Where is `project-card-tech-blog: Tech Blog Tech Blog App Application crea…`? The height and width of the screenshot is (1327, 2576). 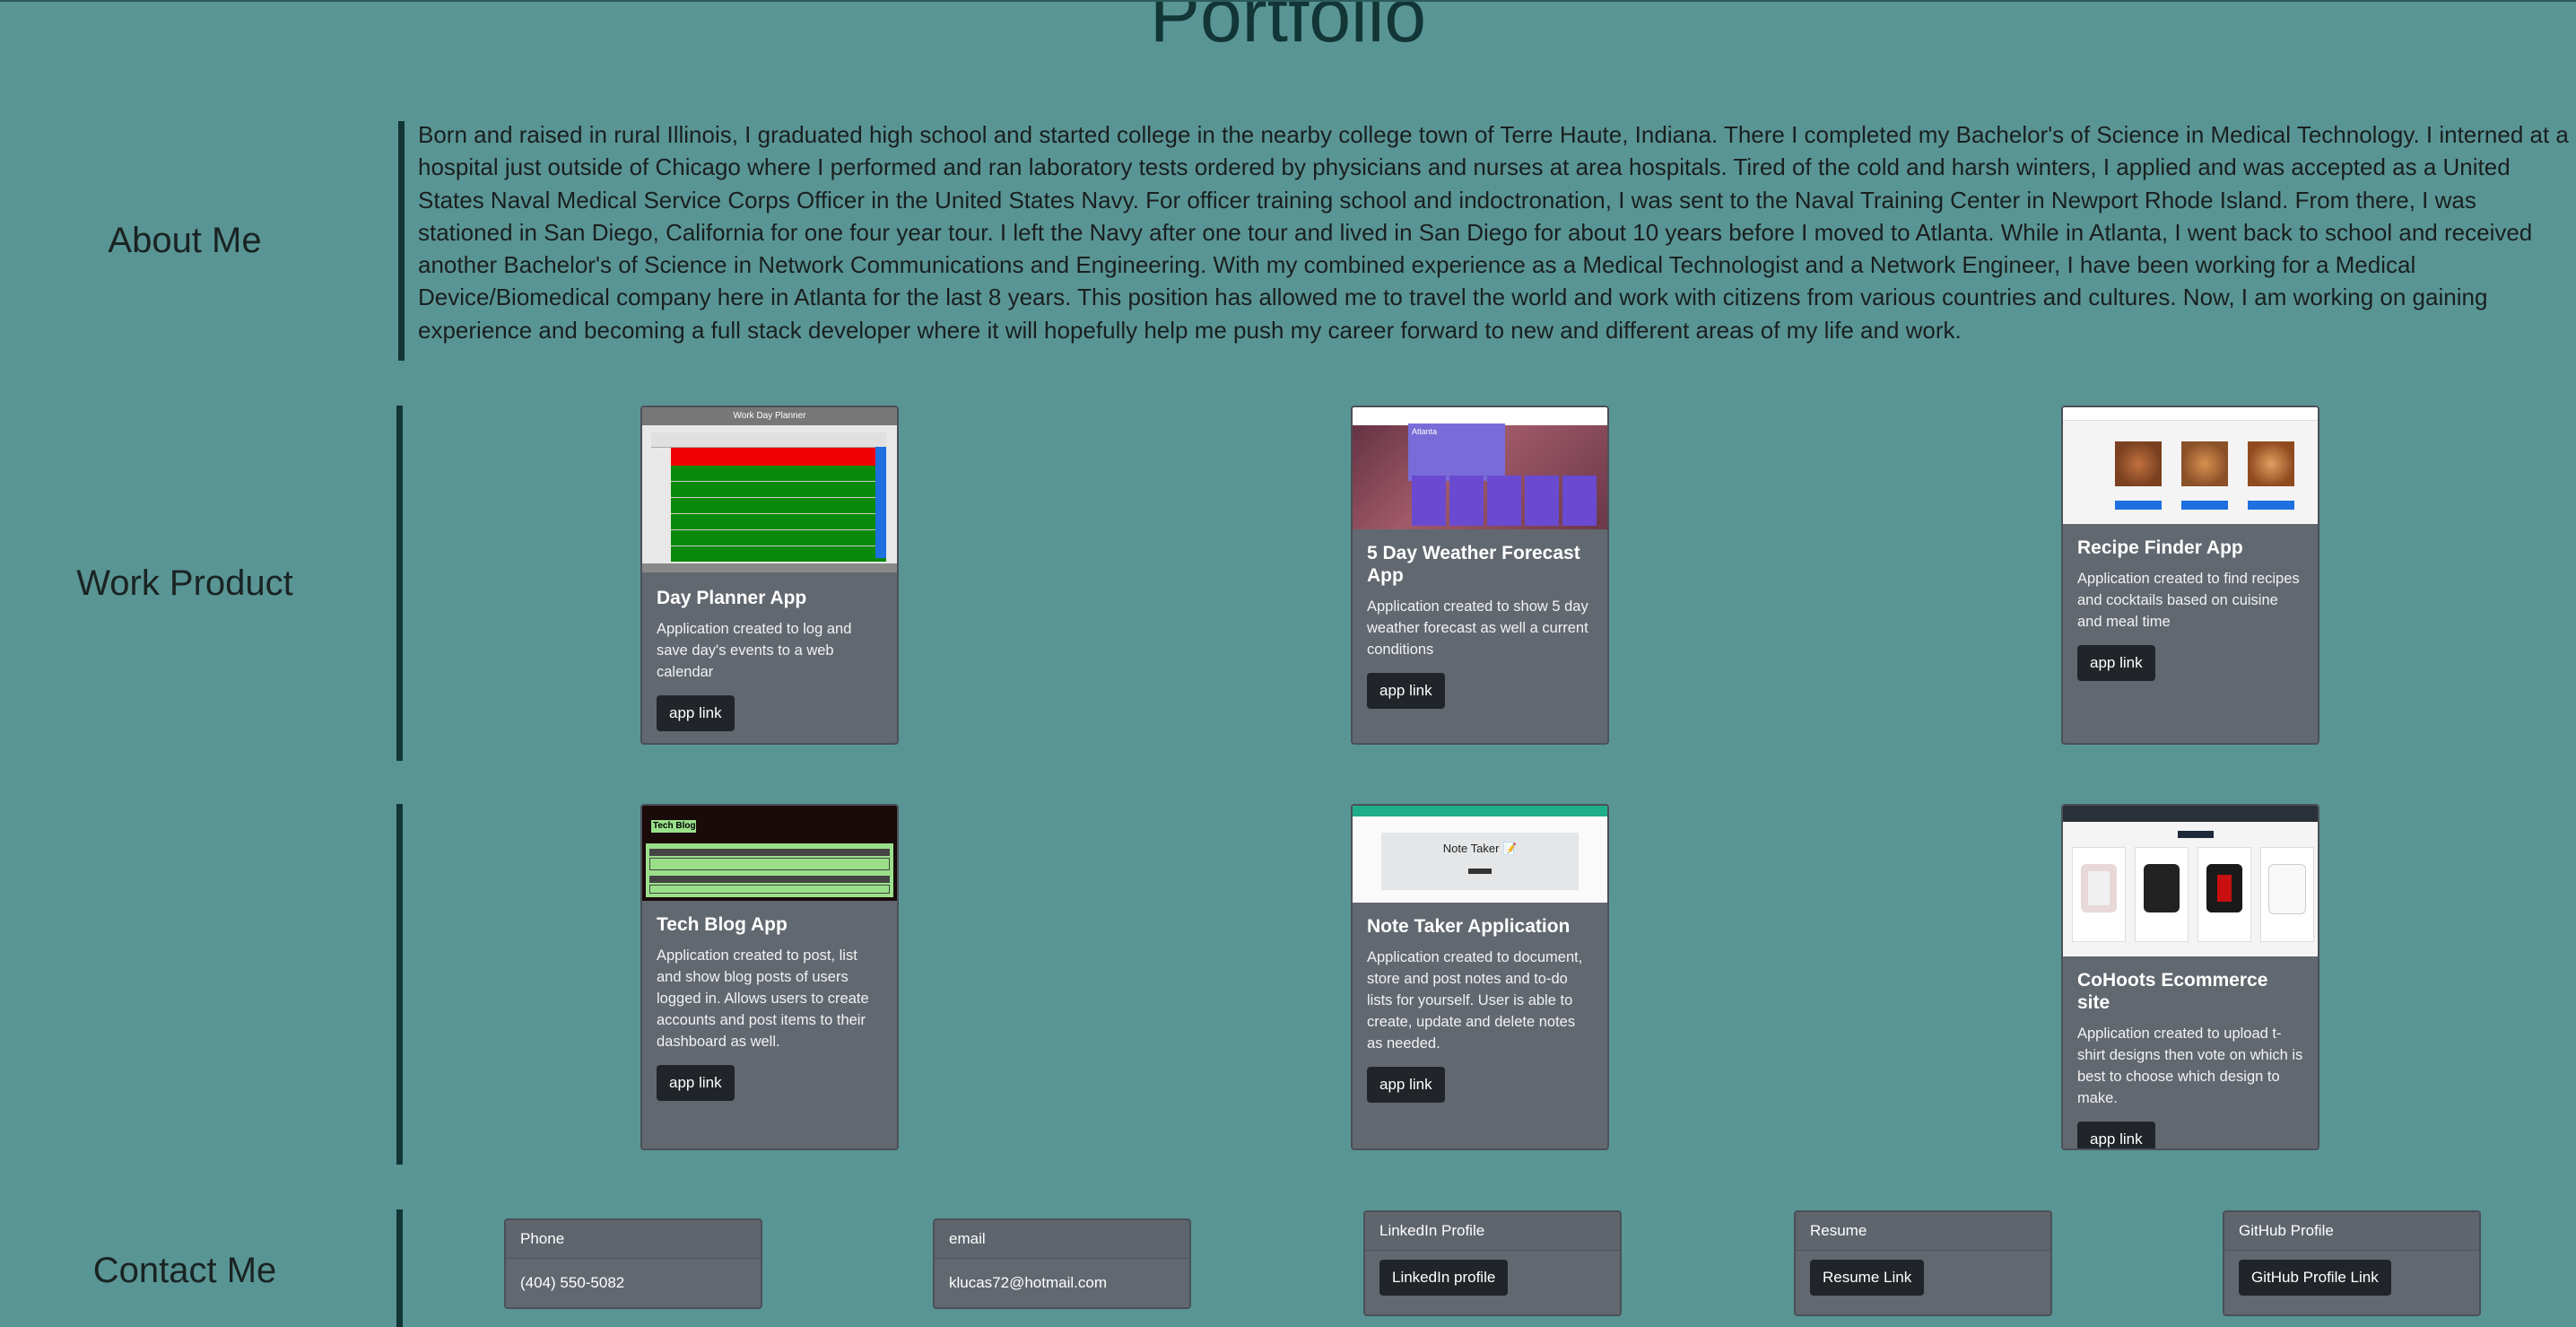 project-card-tech-blog: Tech Blog Tech Blog App Application crea… is located at coordinates (769, 977).